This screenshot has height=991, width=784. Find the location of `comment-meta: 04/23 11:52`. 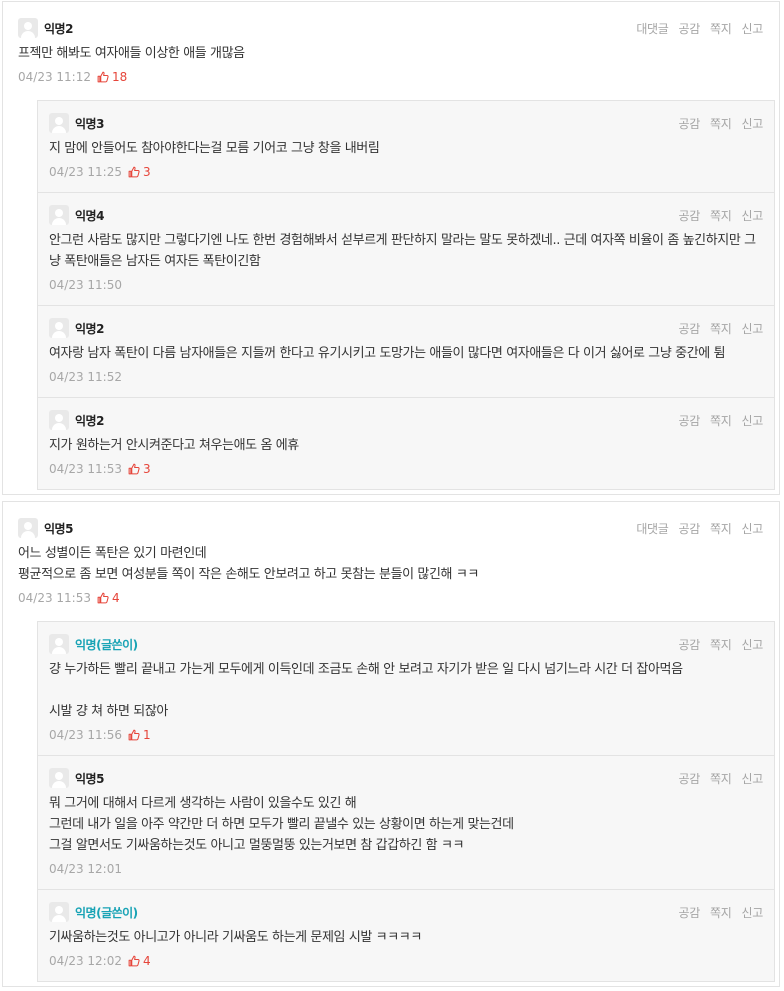

comment-meta: 04/23 11:52 is located at coordinates (406, 377).